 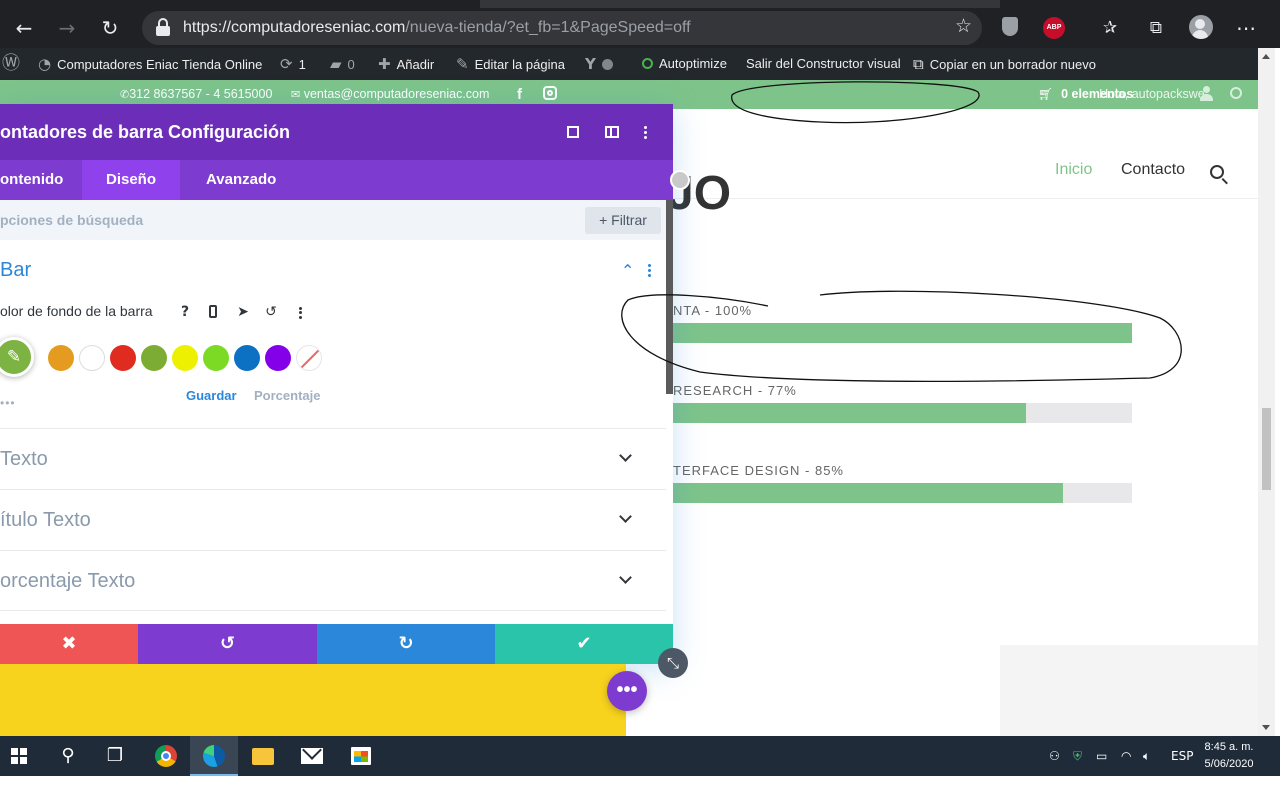 What do you see at coordinates (640, 756) in the screenshot?
I see `windows-taskbar: ⚲ ❐ ⚇ ⛨ ▭ ◠ 🔈︎ ESP 8:45 a. m. 5/06/2020` at bounding box center [640, 756].